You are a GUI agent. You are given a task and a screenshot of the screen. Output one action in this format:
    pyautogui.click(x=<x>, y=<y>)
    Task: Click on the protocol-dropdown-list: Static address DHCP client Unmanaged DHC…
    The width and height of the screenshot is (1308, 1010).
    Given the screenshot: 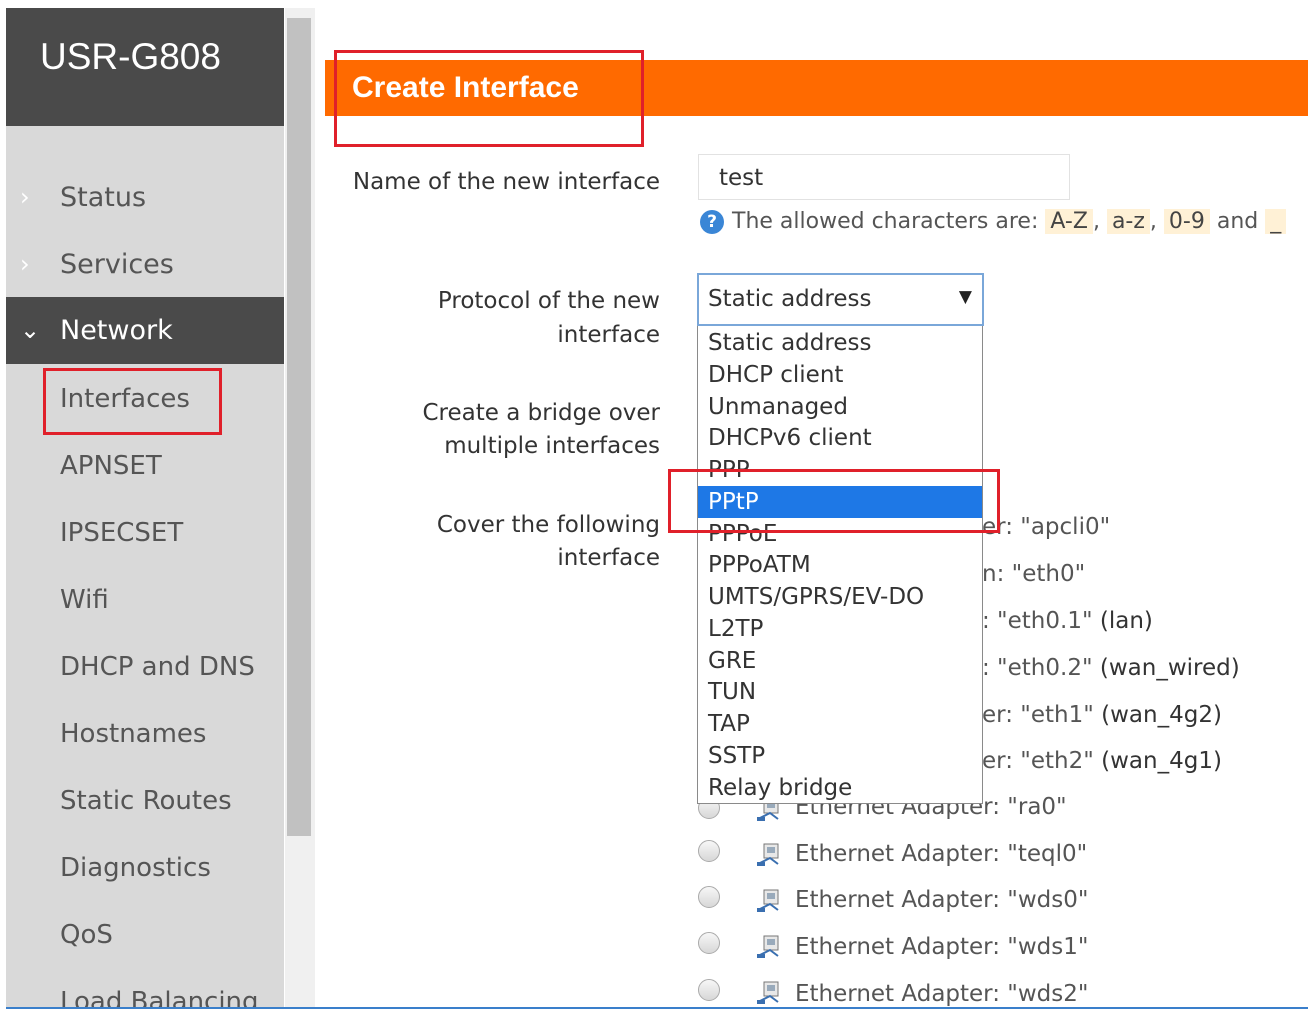 What is the action you would take?
    pyautogui.click(x=840, y=565)
    